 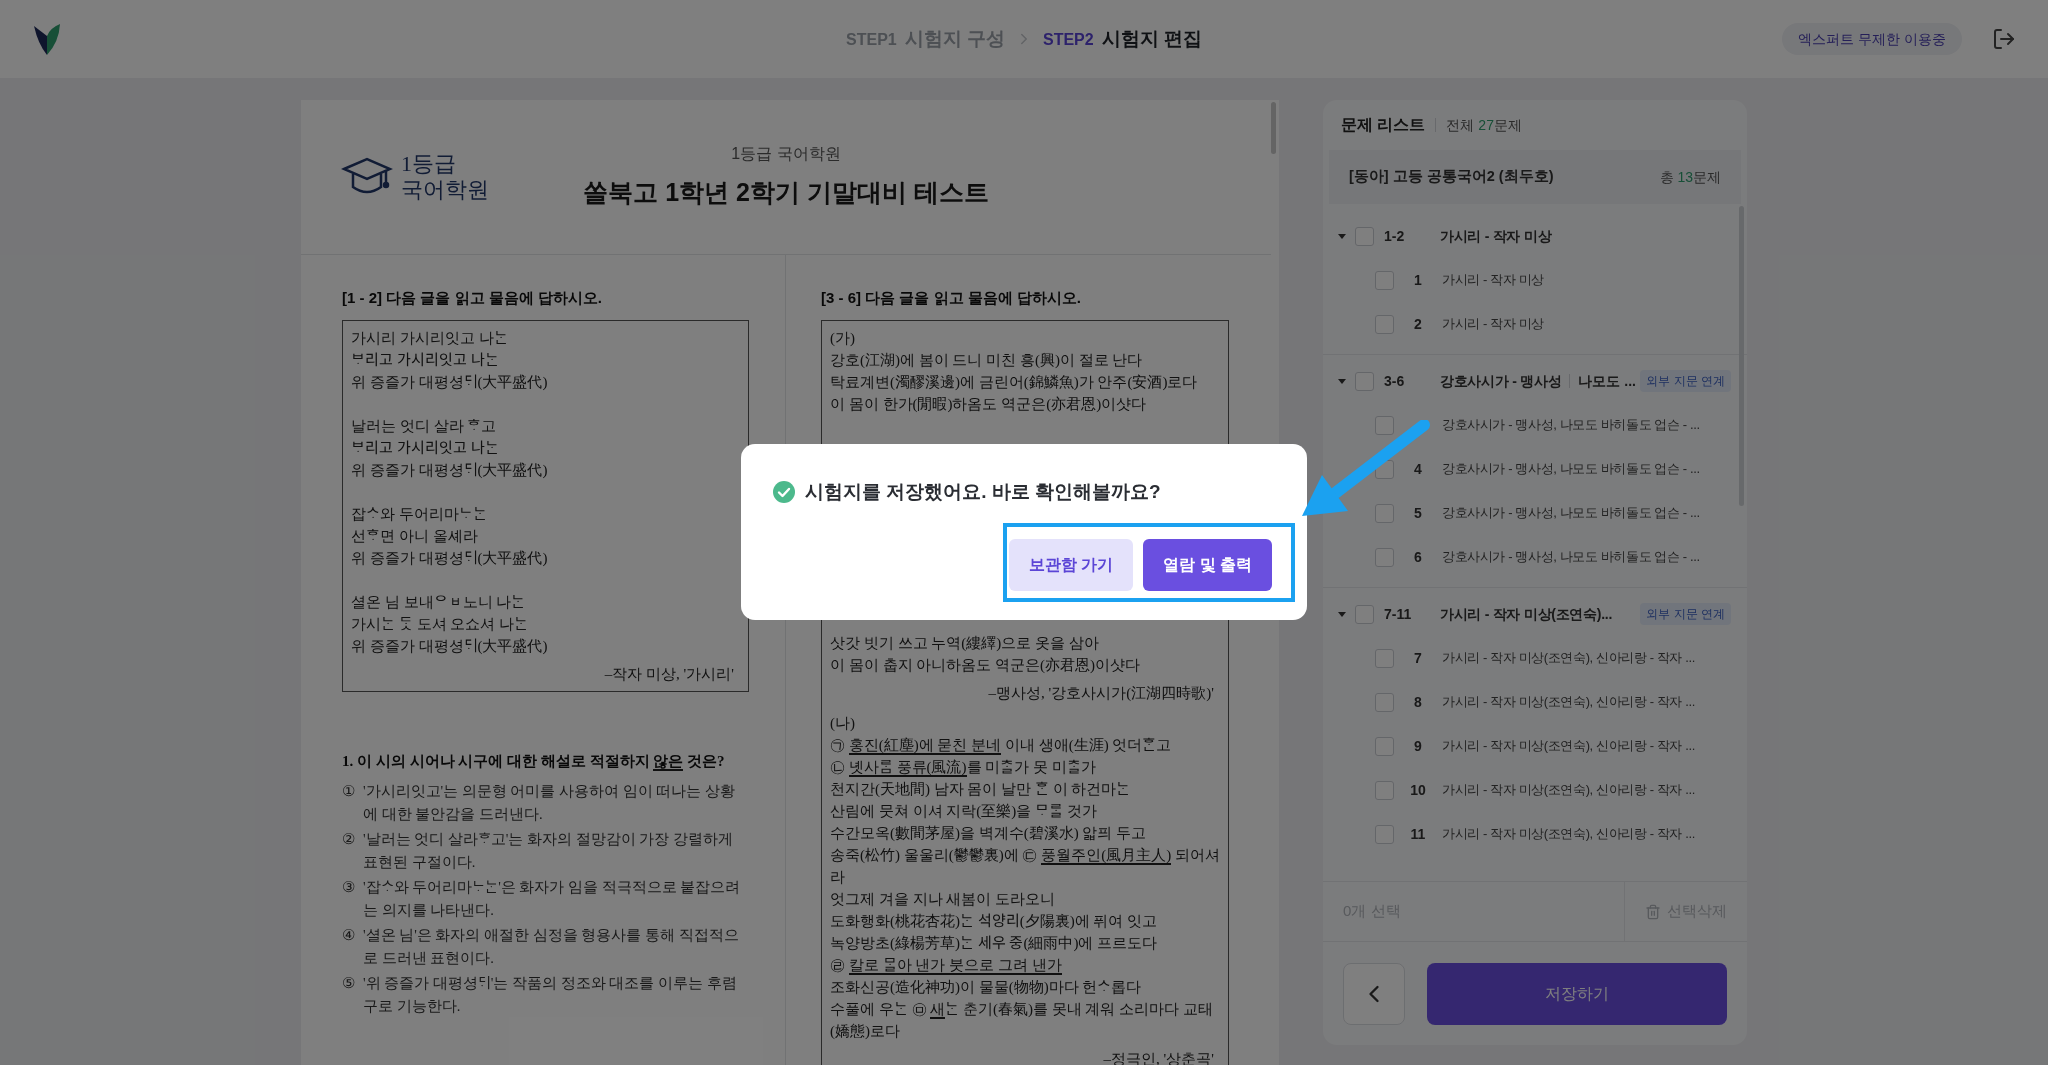 I want to click on poem-line: ㉣ 칼로 ᄆᆞᆯ아 낸가 붓으로 그려 낸가, so click(x=946, y=965).